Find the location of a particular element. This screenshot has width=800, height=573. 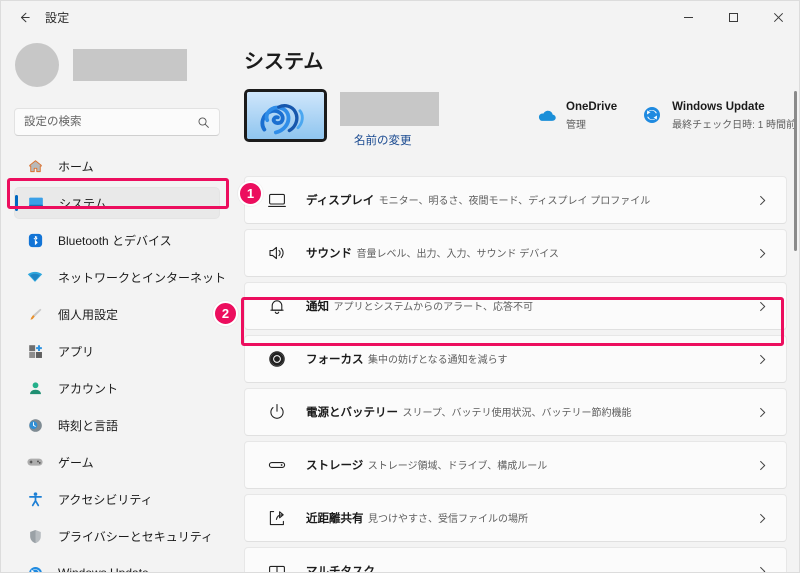

step-badge-1: 1 is located at coordinates (250, 193).